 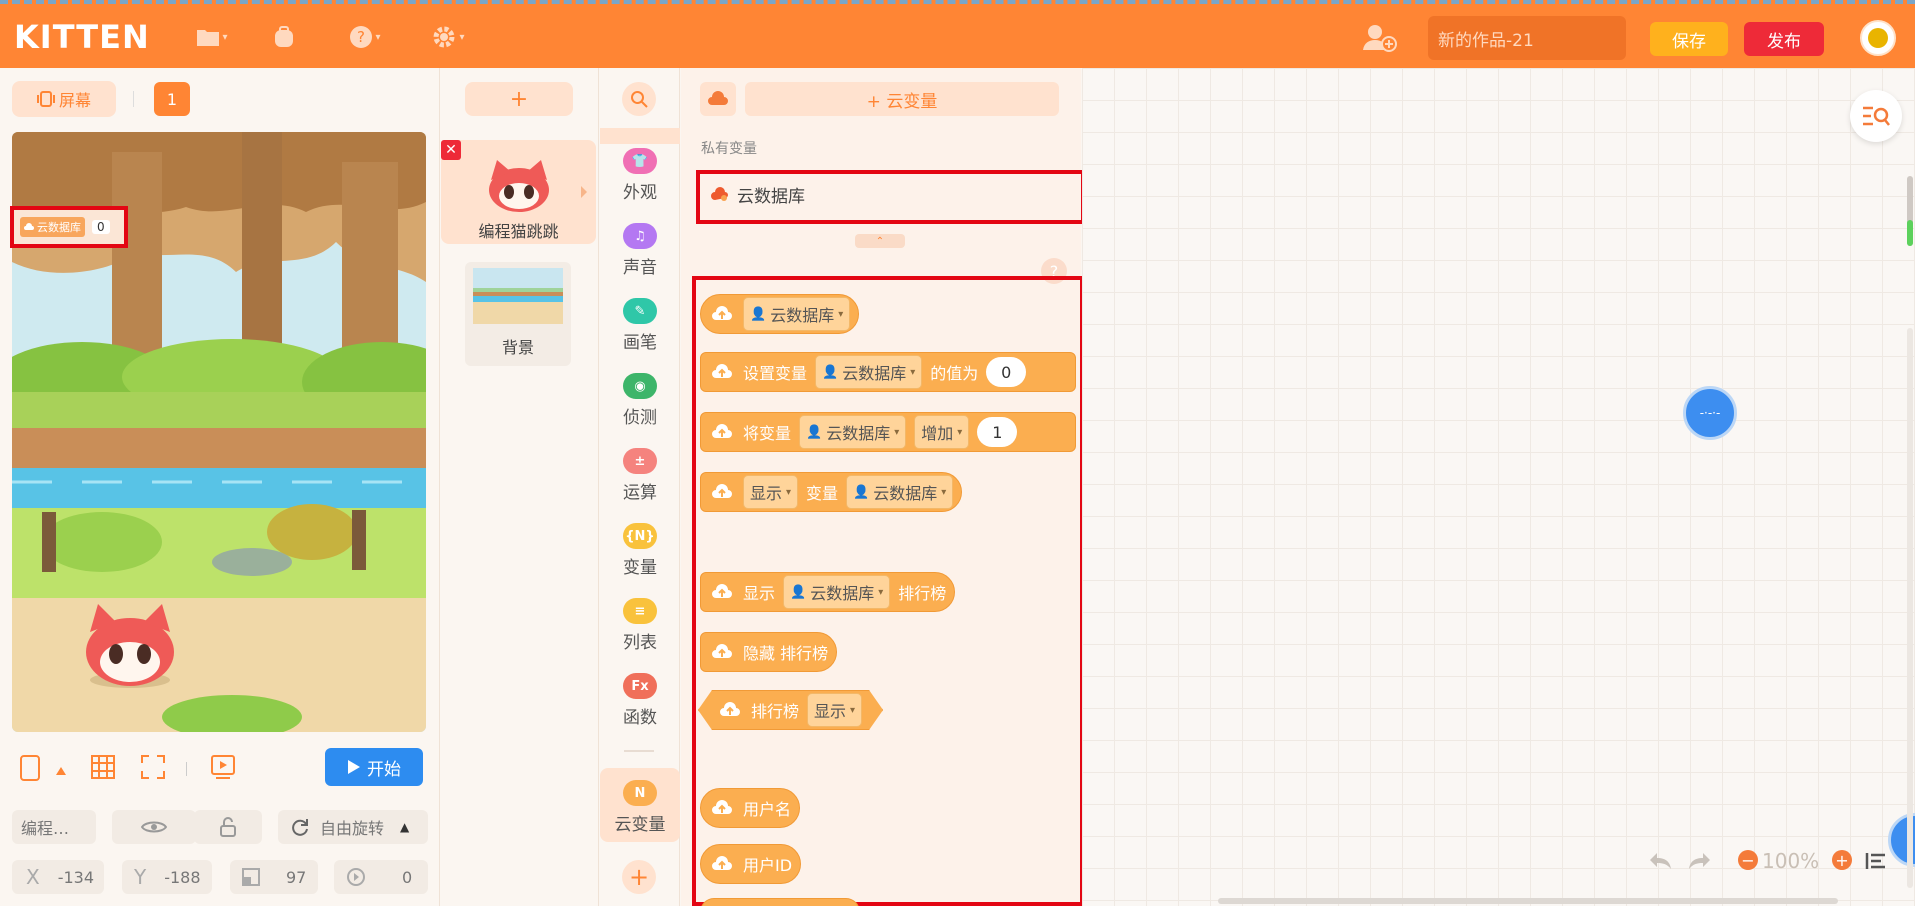 I want to click on block-leaderboard-condition: 排行榜 显示 ▾, so click(x=790, y=710).